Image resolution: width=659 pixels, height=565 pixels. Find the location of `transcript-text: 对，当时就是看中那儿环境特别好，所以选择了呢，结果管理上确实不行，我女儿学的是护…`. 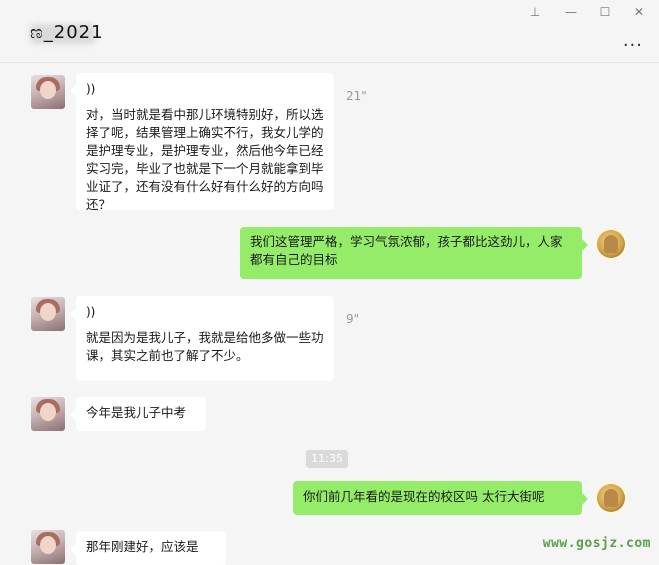

transcript-text: 对，当时就是看中那儿环境特别好，所以选择了呢，结果管理上确实不行，我女儿学的是护… is located at coordinates (205, 159).